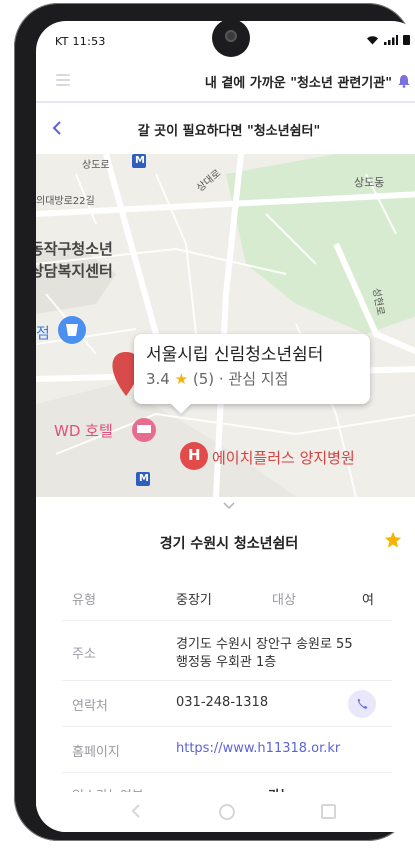  I want to click on type-value: 중장기, so click(194, 600).